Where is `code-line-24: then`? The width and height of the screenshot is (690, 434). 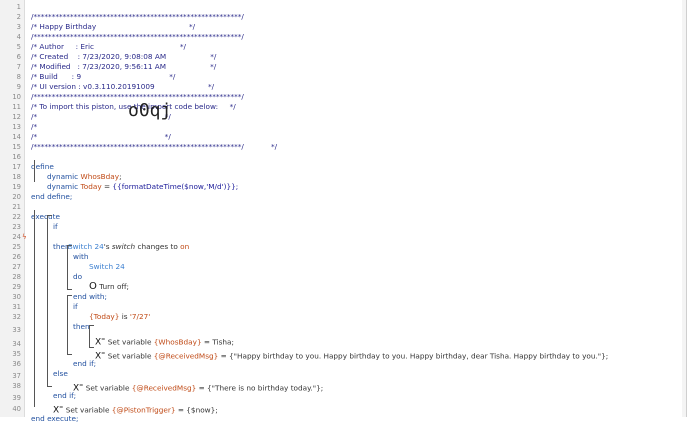
code-line-24: then is located at coordinates (35, 241).